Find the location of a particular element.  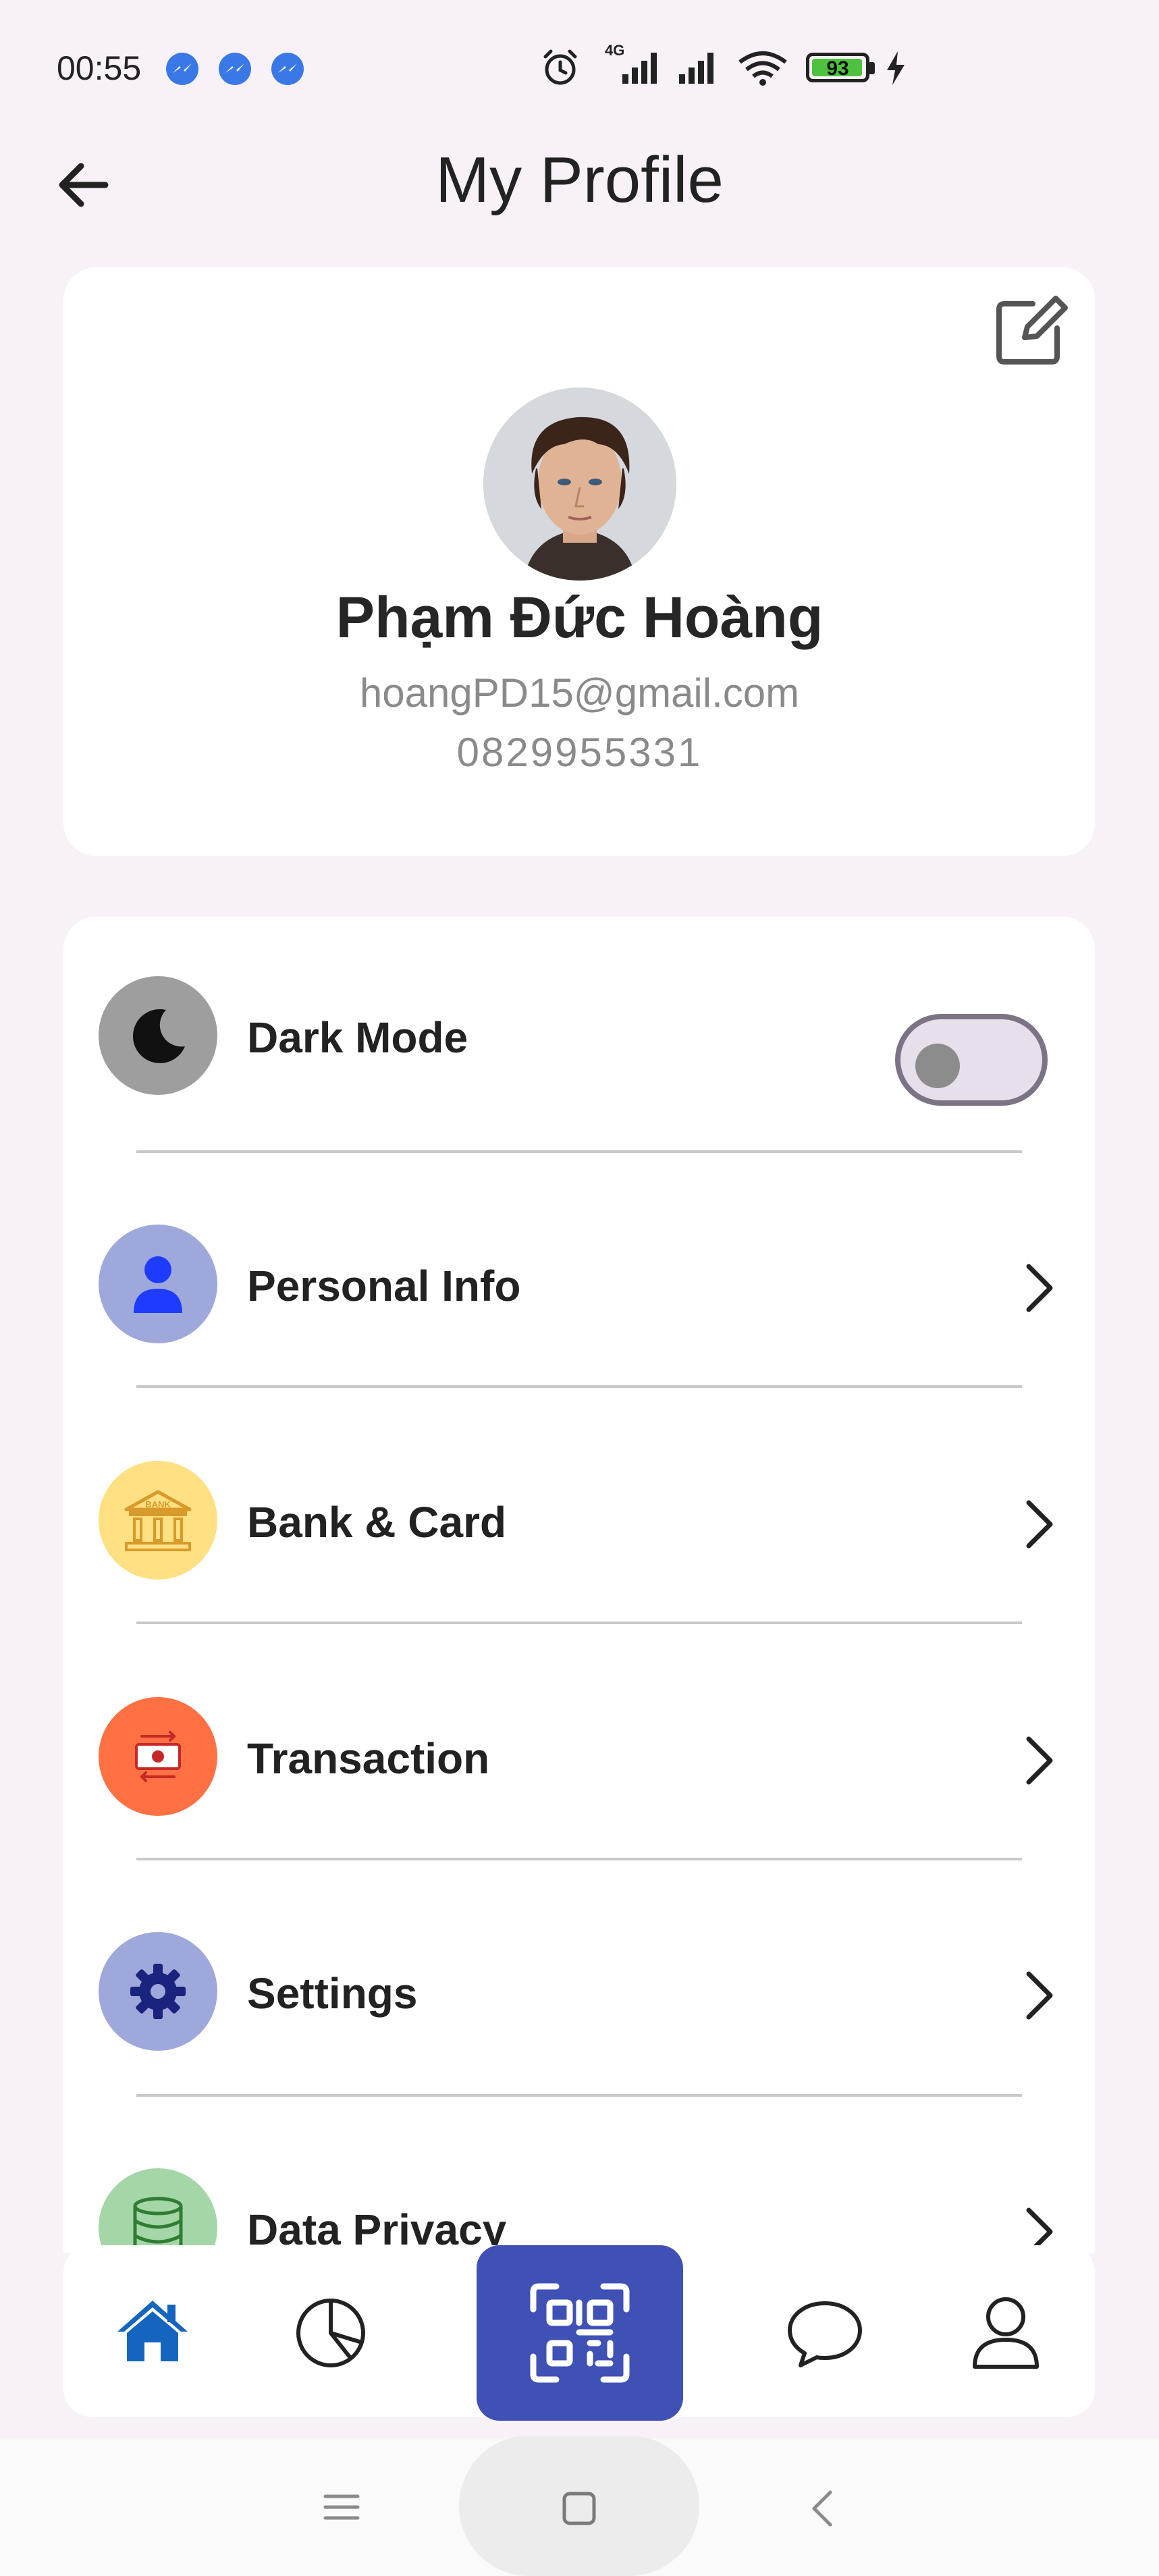

battery-level: 93 is located at coordinates (837, 68).